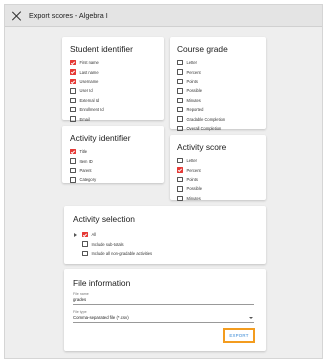 The image size is (328, 362). Describe the element at coordinates (195, 110) in the screenshot. I see `reported-label: Reported` at that location.